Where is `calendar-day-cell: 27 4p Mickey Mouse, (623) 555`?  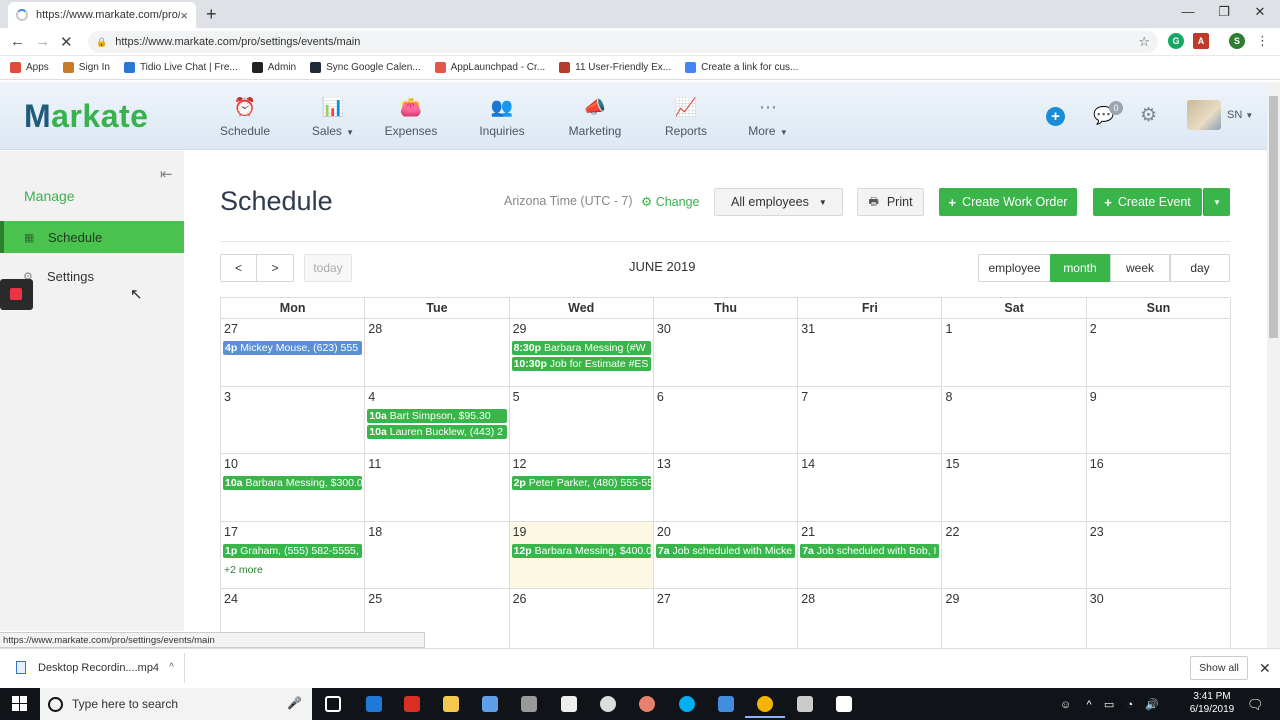
calendar-day-cell: 27 4p Mickey Mouse, (623) 555 is located at coordinates (293, 353).